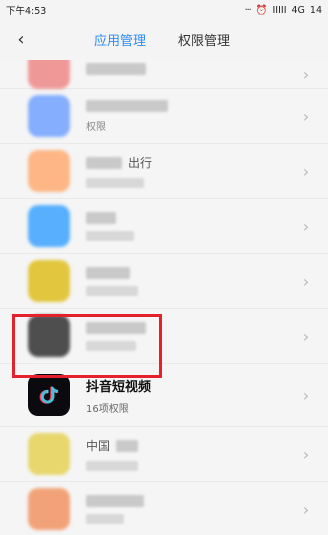  I want to click on status-right: ··· ⏰ IIIII 4G 14, so click(283, 10).